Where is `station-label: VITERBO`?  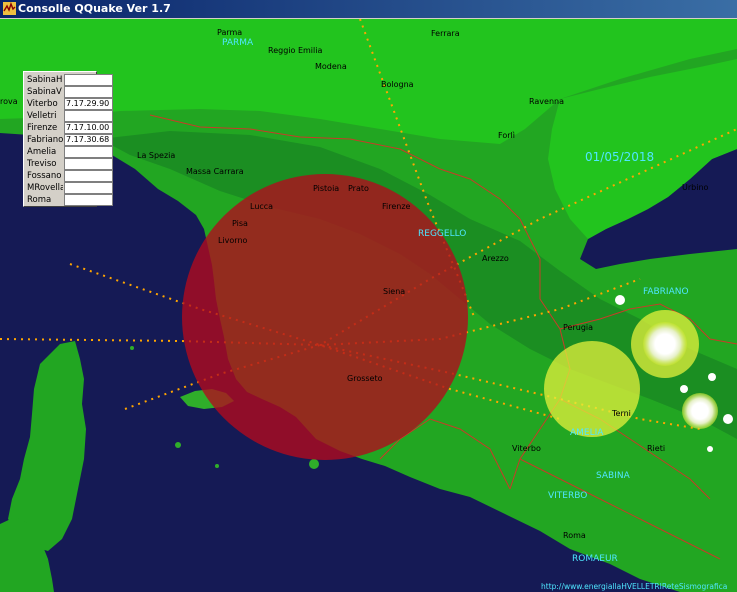 station-label: VITERBO is located at coordinates (567, 496).